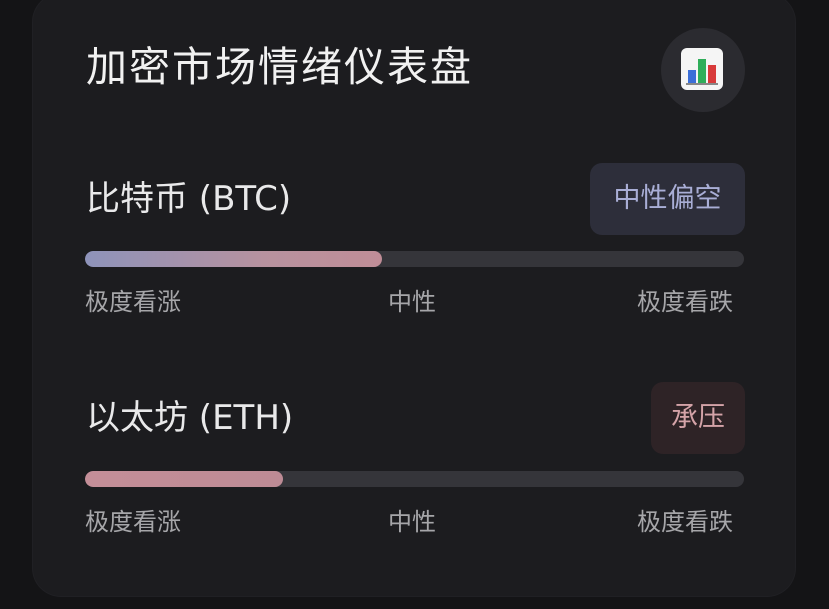 Image resolution: width=829 pixels, height=609 pixels. I want to click on eth-sentiment-track, so click(414, 479).